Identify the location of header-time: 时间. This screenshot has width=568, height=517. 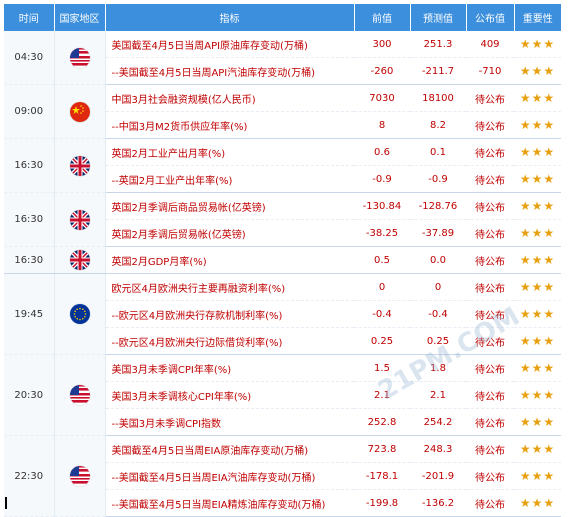
(29, 17).